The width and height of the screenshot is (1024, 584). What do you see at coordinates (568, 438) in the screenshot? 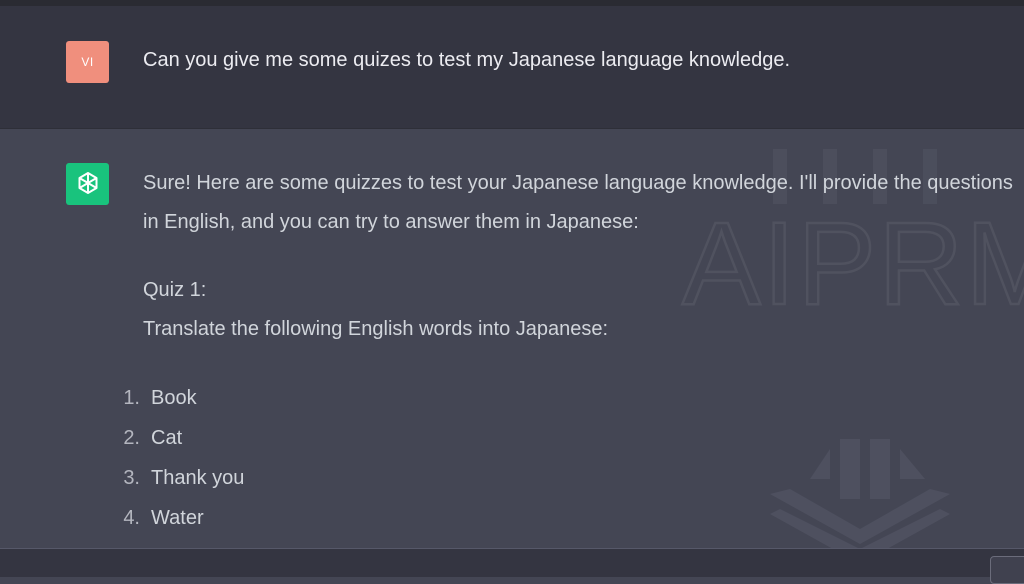
I see `list-item: 2. Cat` at bounding box center [568, 438].